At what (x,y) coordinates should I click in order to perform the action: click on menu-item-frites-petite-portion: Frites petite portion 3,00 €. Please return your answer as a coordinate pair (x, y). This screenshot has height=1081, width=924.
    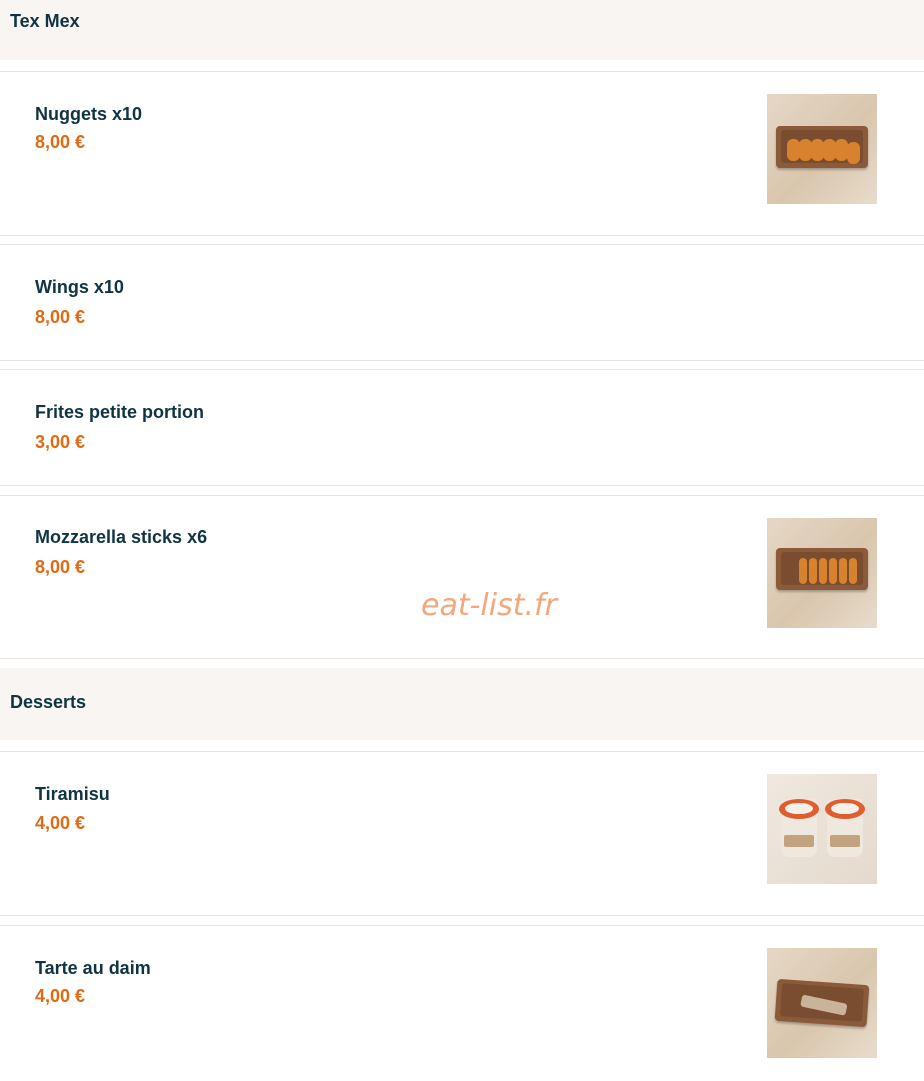
    Looking at the image, I should click on (462, 427).